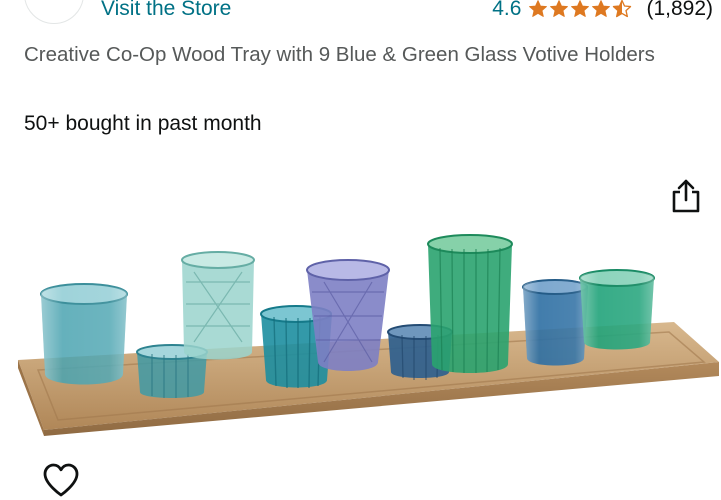 This screenshot has height=500, width=721. What do you see at coordinates (686, 196) in the screenshot?
I see `share-icon` at bounding box center [686, 196].